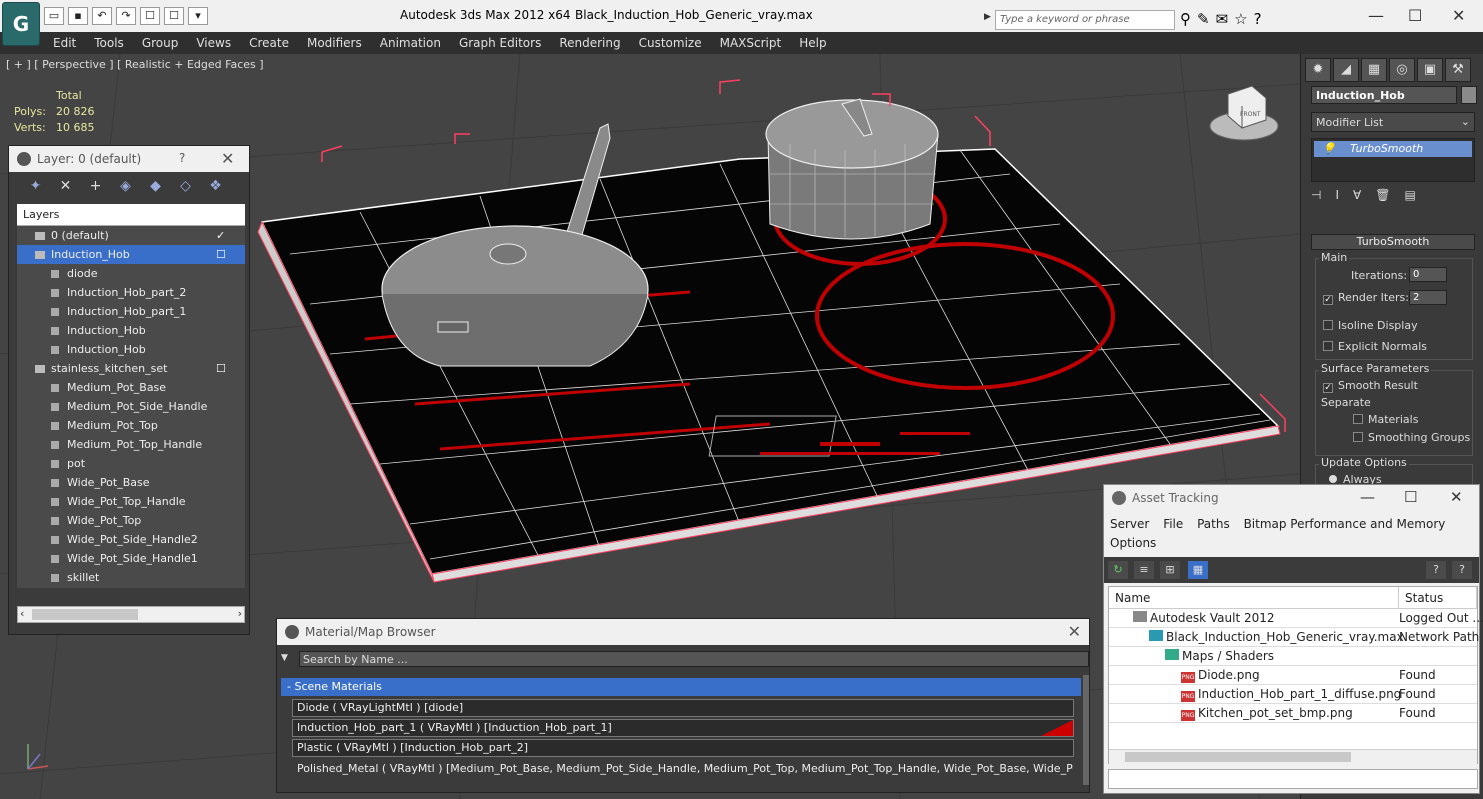  I want to click on object-name-field: Induction_Hob, so click(1384, 95).